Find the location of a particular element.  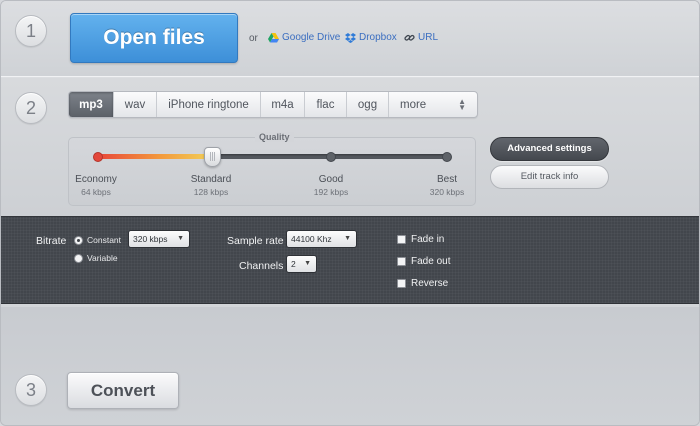

fade-in-label: Fade in is located at coordinates (428, 239).